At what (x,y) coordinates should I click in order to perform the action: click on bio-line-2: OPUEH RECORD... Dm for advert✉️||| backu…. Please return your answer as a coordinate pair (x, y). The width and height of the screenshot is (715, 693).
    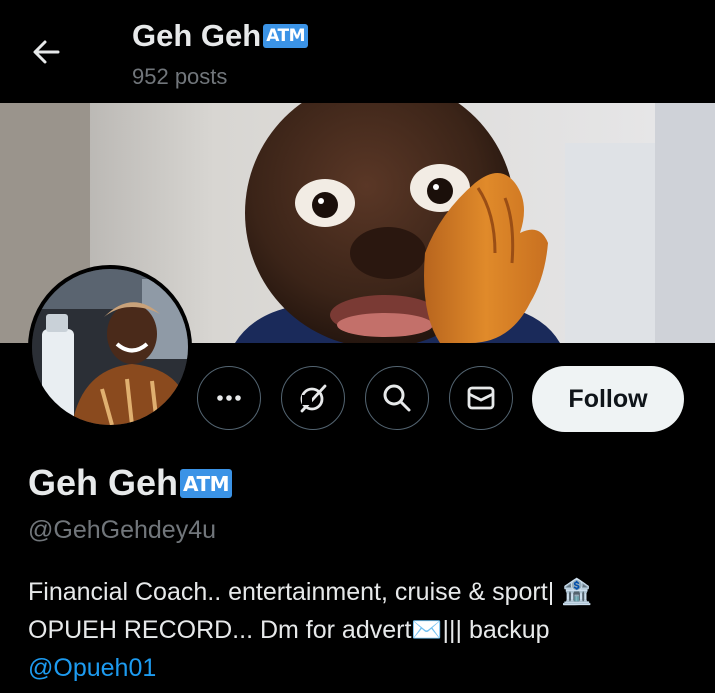
    Looking at the image, I should click on (289, 630).